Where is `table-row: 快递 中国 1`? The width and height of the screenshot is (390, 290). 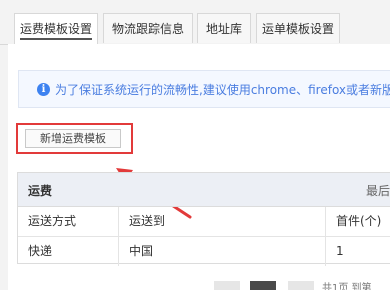
table-row: 快递 中国 1 is located at coordinates (204, 251).